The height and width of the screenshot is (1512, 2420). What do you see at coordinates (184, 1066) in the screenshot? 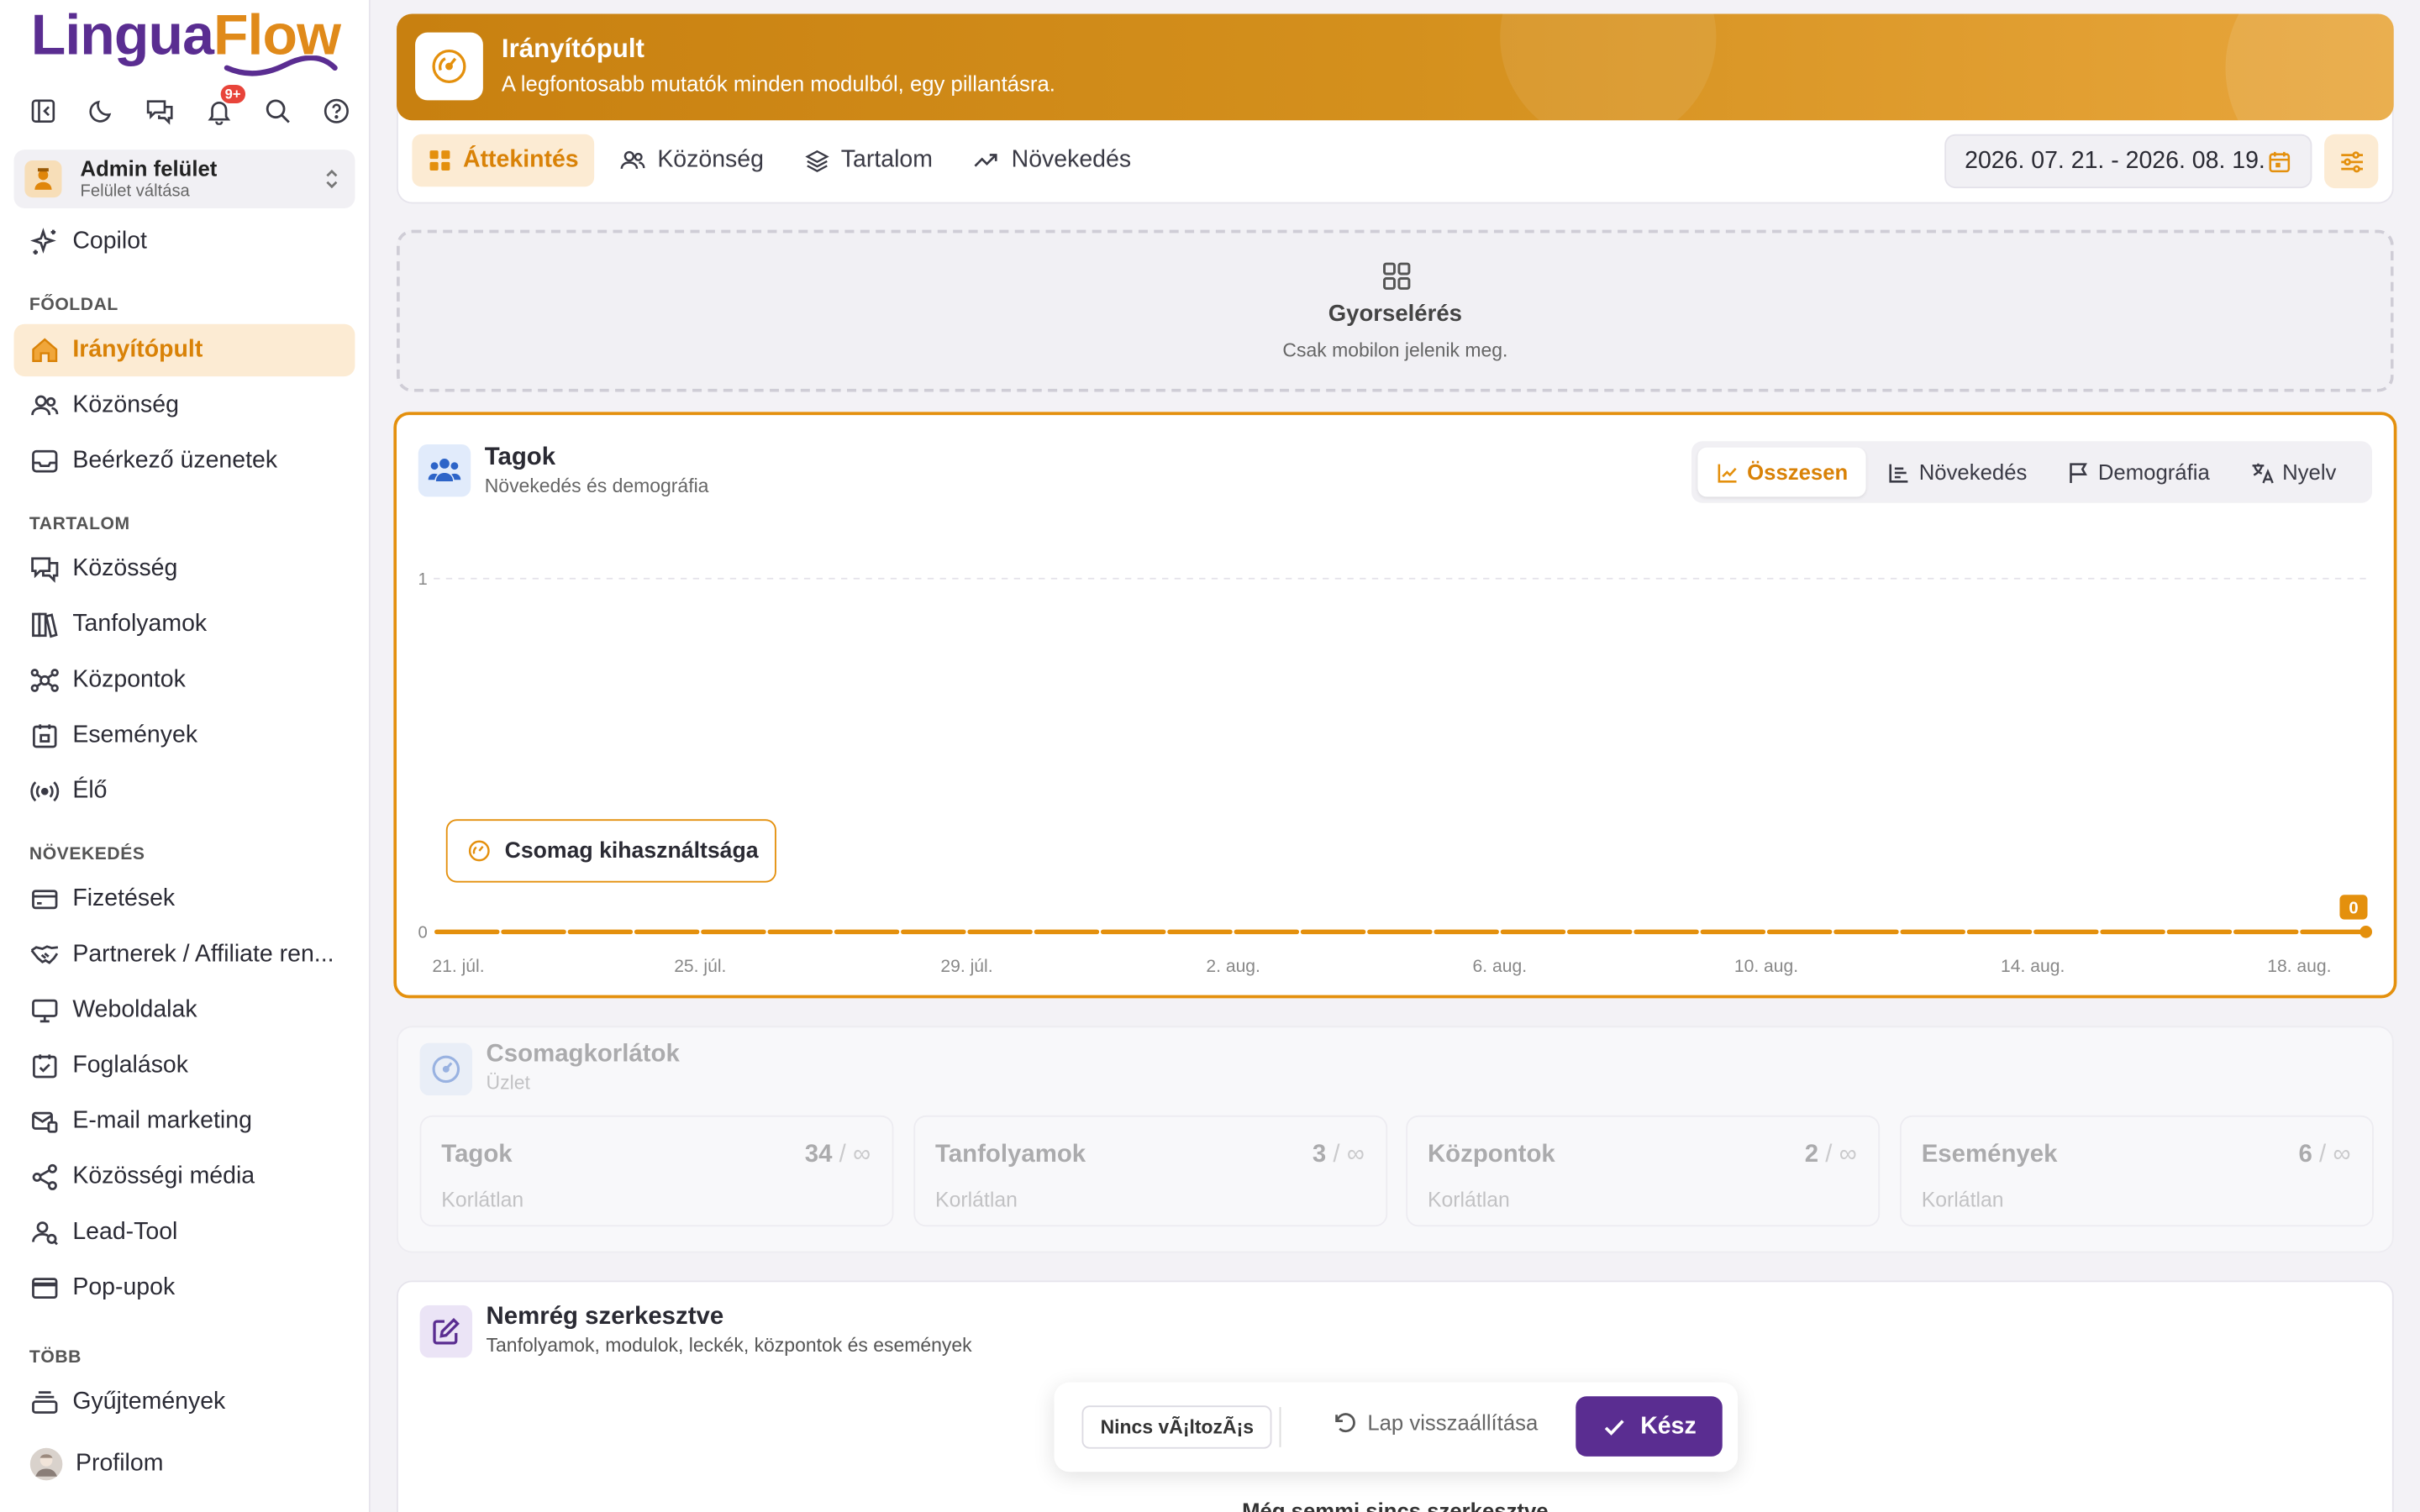
I see `sidebar-item-bookings: Foglalások` at bounding box center [184, 1066].